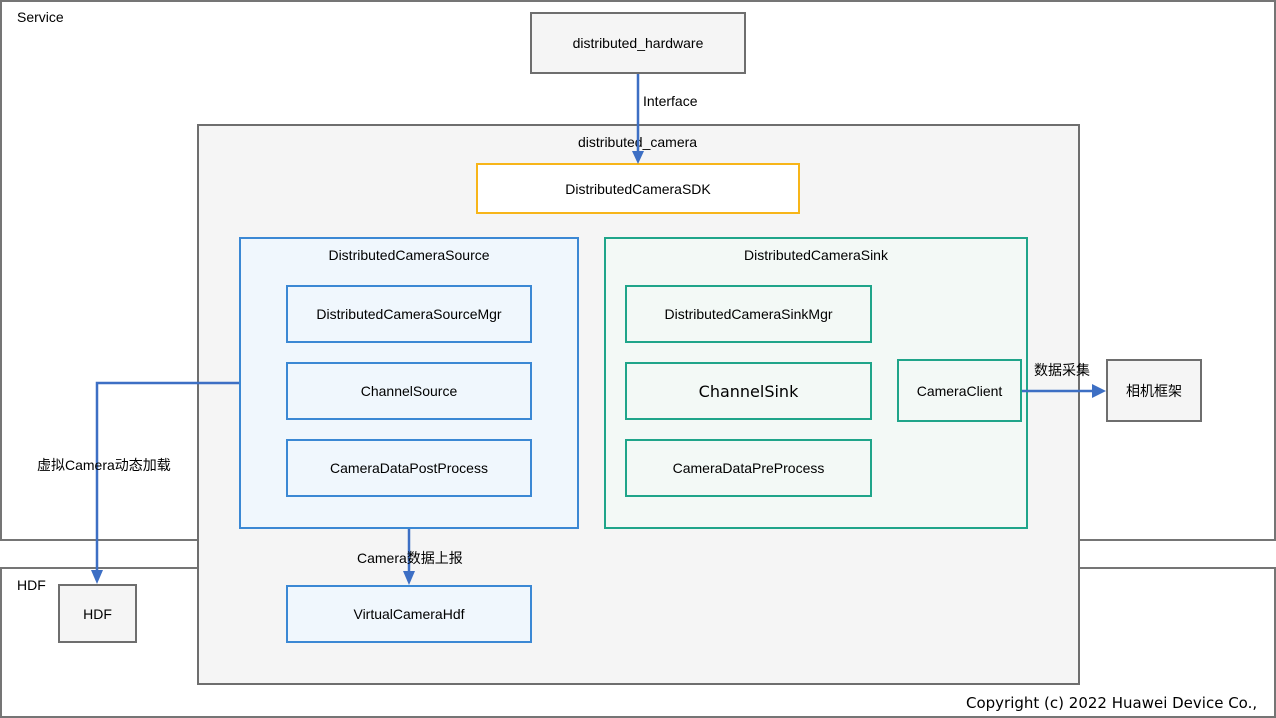 This screenshot has width=1276, height=718. I want to click on channel-sink-node: ChannelSink, so click(748, 391).